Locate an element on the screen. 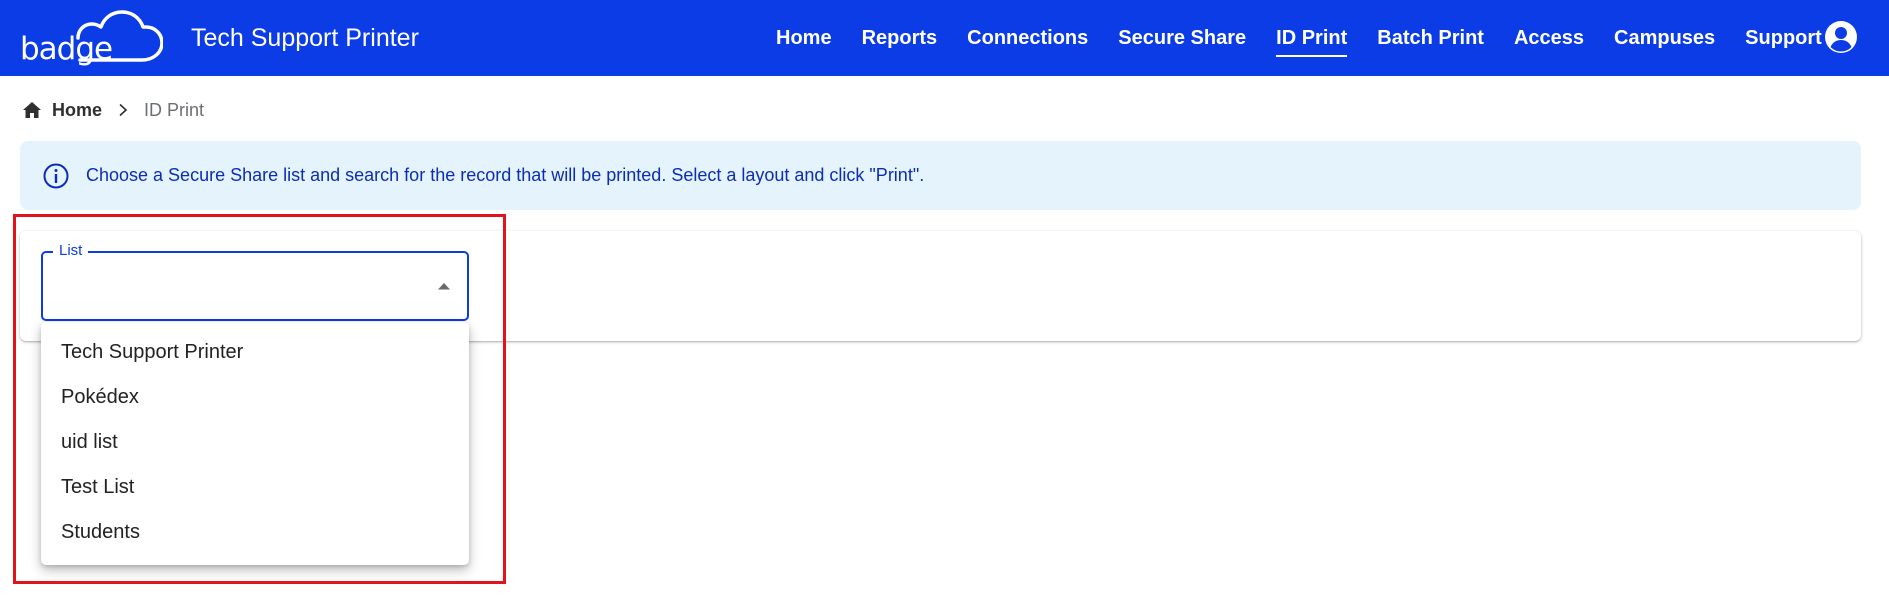 This screenshot has height=604, width=1889. badge-logo: badge is located at coordinates (90, 38).